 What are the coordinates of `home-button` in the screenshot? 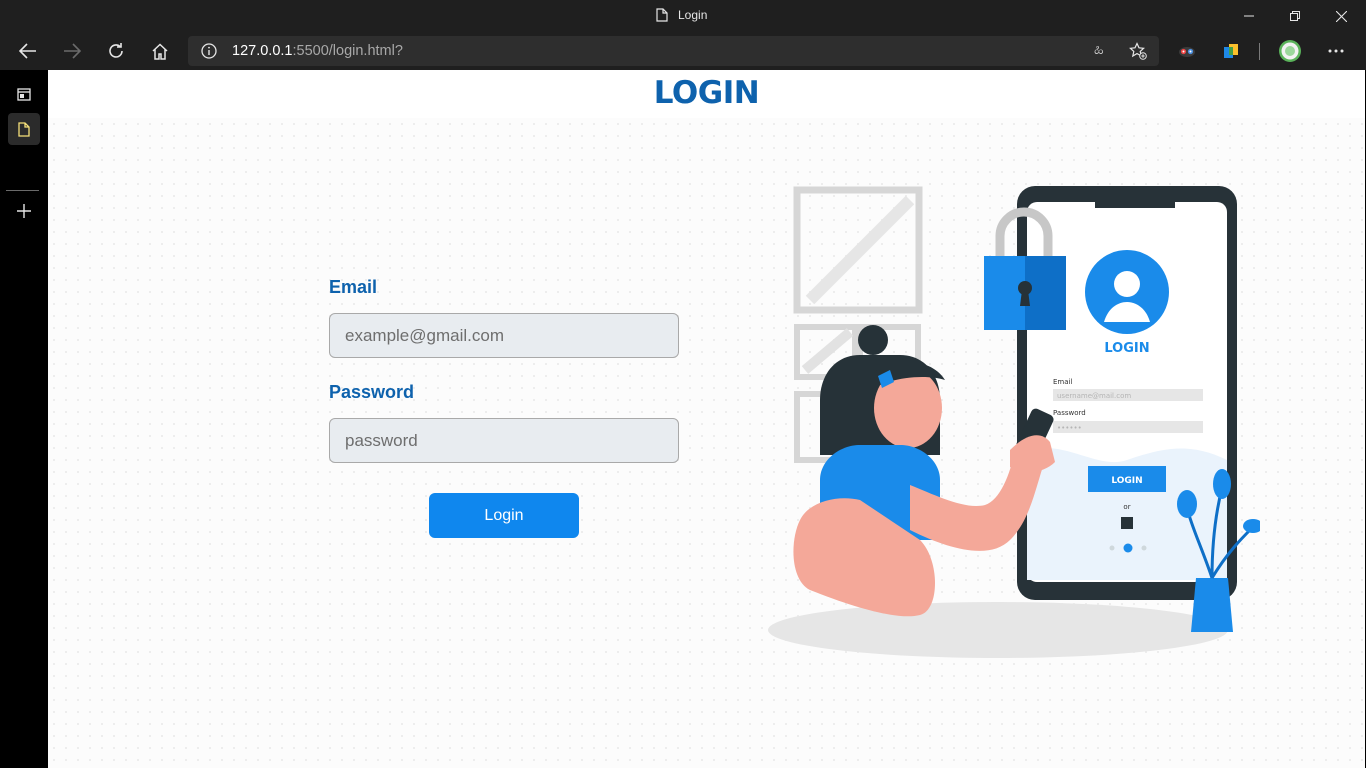 It's located at (160, 51).